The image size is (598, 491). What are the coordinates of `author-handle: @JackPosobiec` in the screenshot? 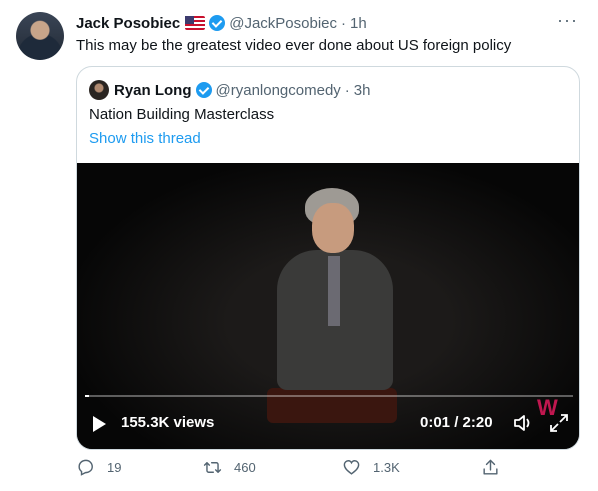 It's located at (283, 23).